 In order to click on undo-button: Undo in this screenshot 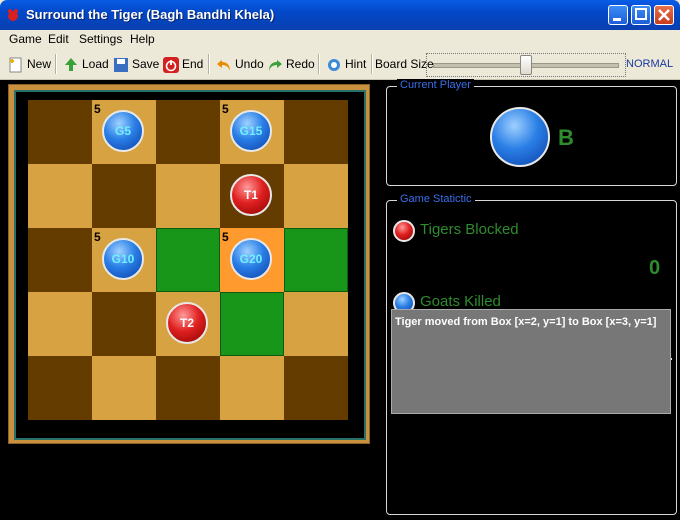, I will do `click(240, 64)`.